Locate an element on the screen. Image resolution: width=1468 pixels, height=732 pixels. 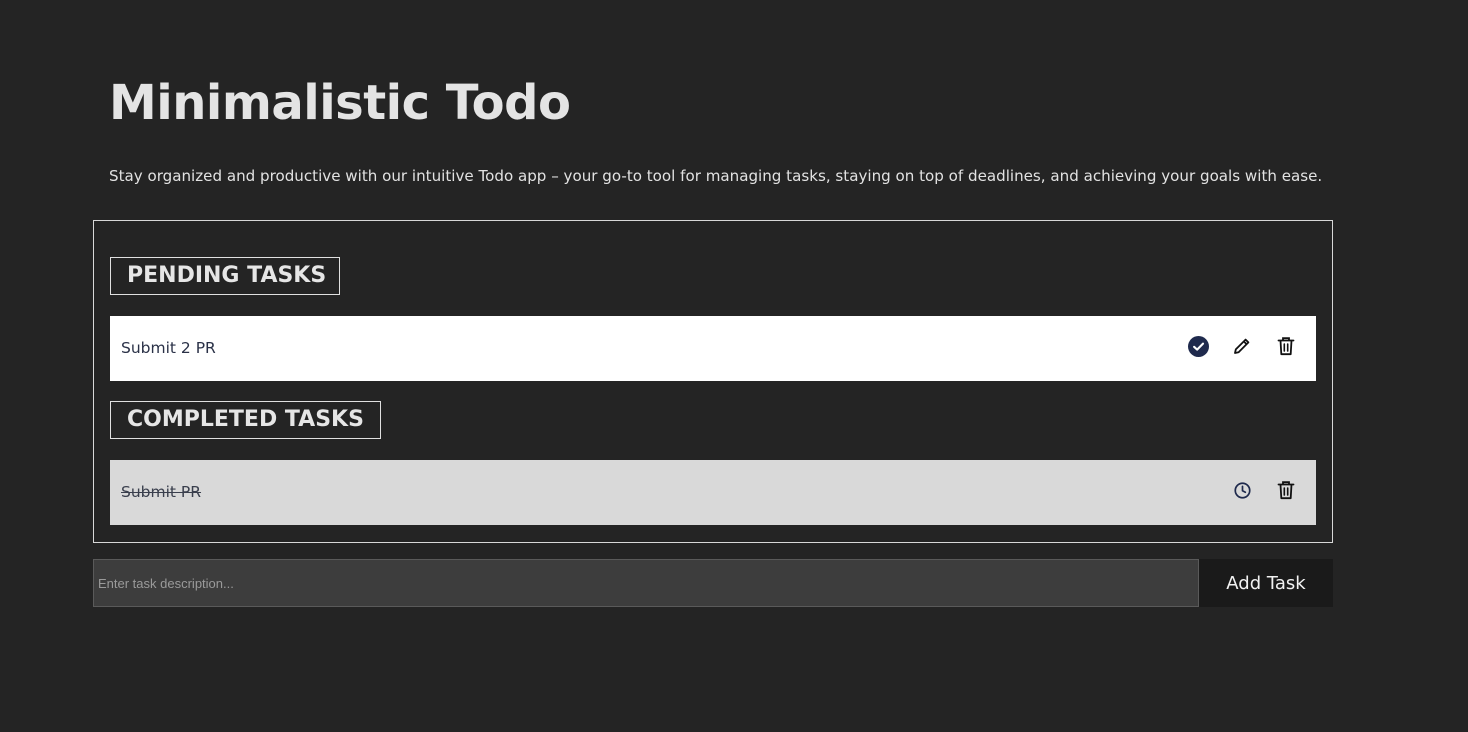
pending-task-item: Submit 2 PR is located at coordinates (713, 348).